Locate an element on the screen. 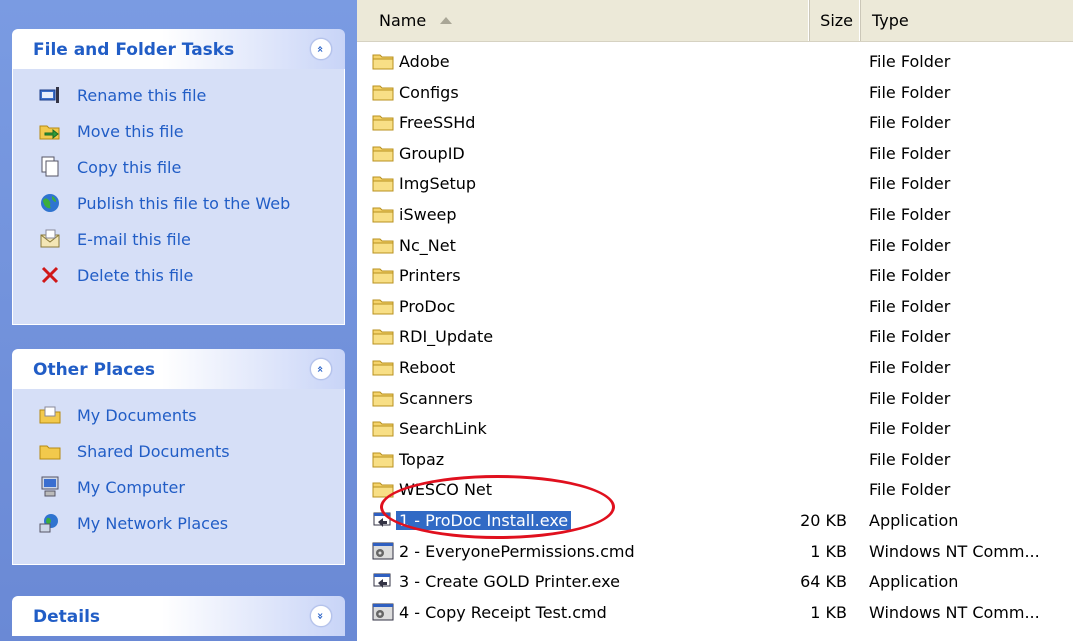  column-header-type: Type is located at coordinates (966, 20).